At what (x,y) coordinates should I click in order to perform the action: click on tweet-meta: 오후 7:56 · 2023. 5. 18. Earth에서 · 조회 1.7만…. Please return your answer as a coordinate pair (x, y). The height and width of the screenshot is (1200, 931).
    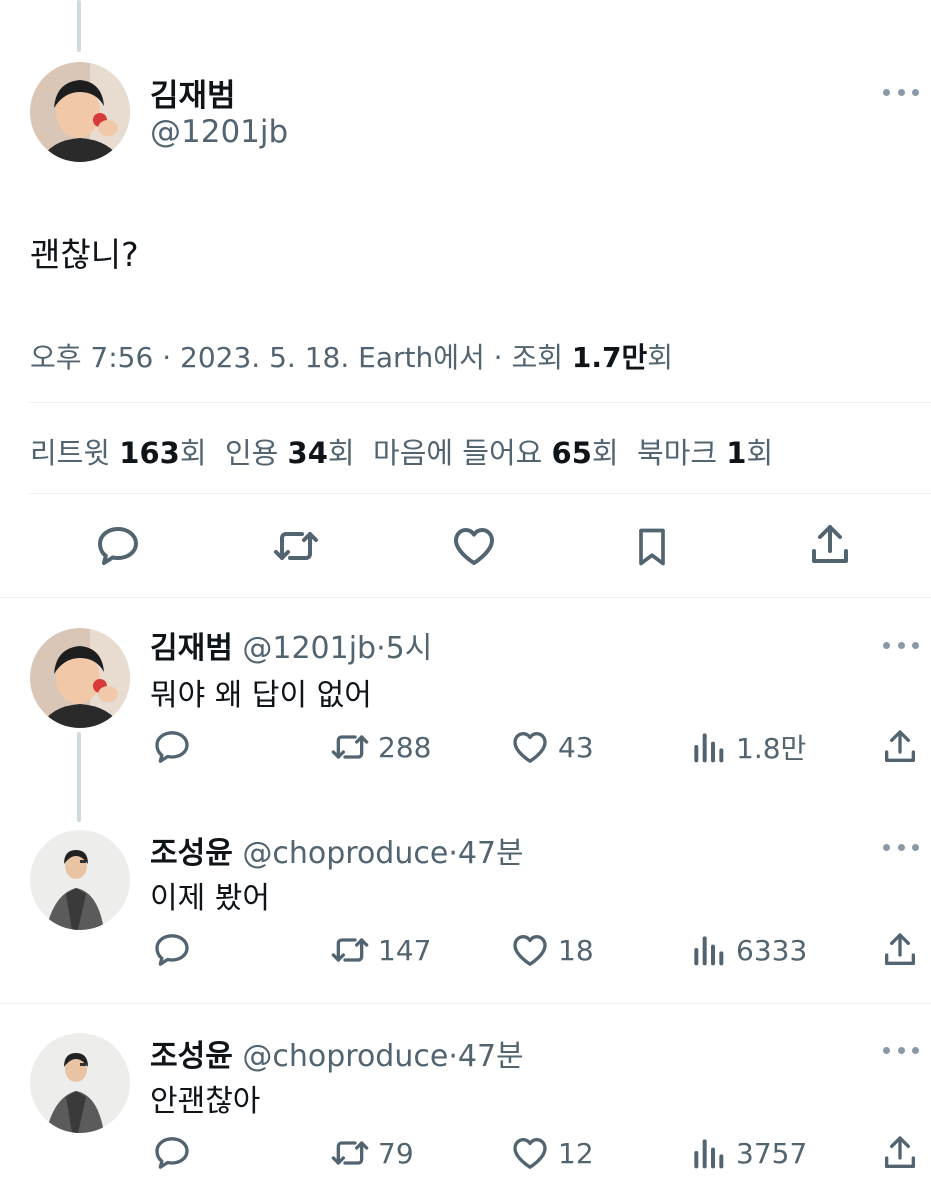
    Looking at the image, I should click on (352, 357).